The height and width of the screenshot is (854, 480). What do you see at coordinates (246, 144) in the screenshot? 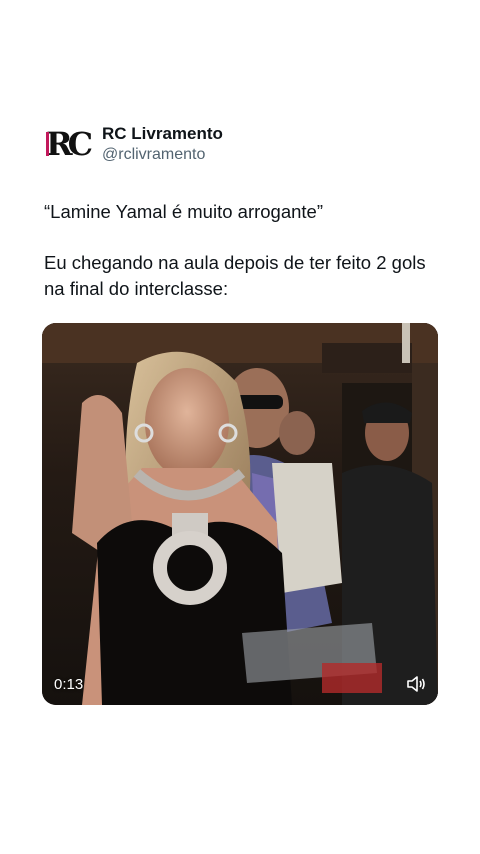
I see `tweet-header: RC RC Livramento @rclivramento` at bounding box center [246, 144].